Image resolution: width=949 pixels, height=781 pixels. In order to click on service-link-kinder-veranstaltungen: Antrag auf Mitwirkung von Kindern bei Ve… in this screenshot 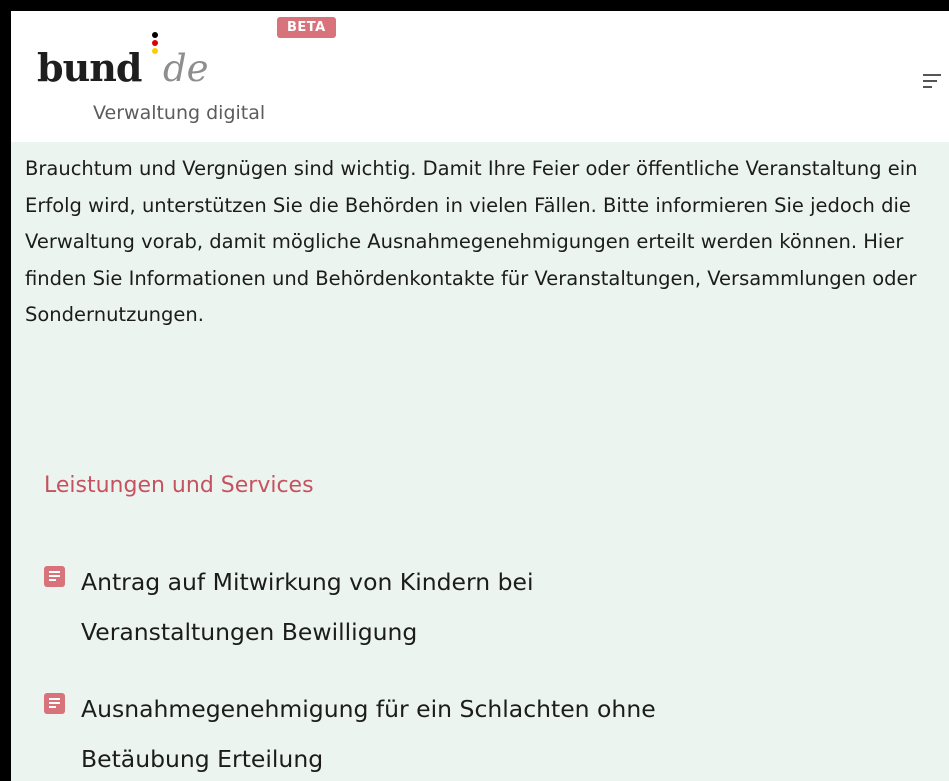, I will do `click(364, 607)`.